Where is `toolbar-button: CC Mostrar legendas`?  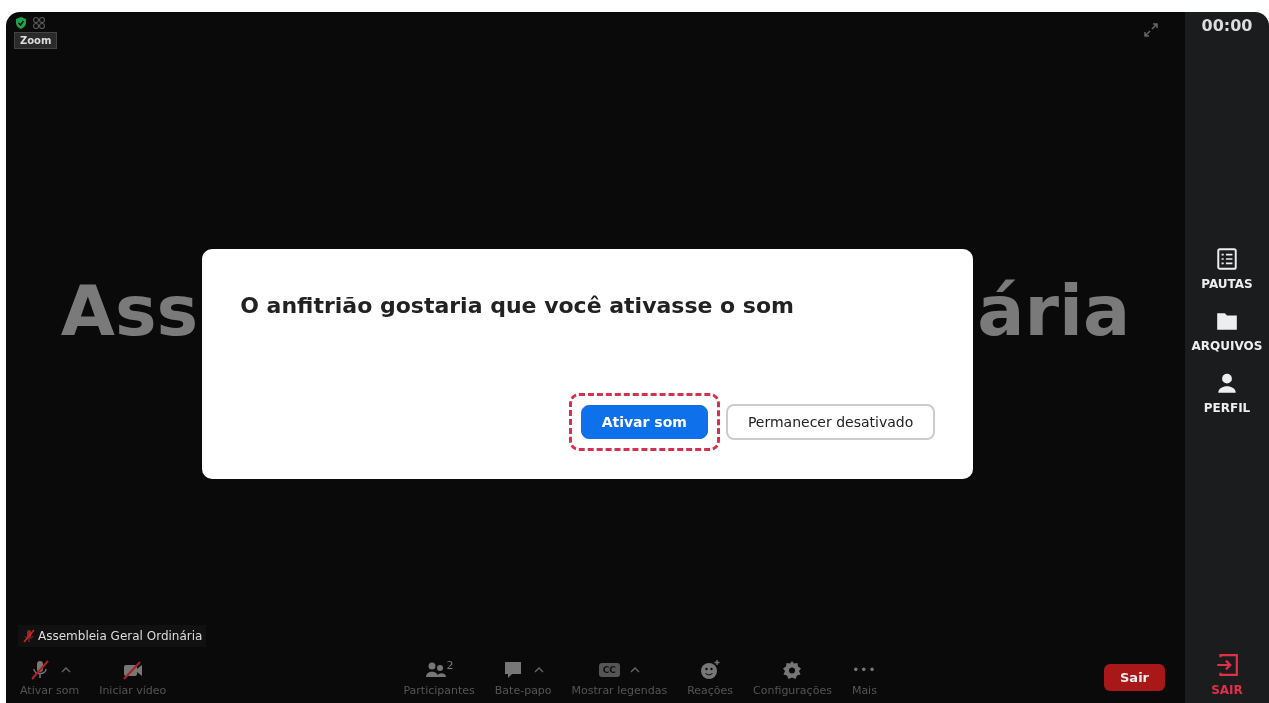 toolbar-button: CC Mostrar legendas is located at coordinates (619, 677).